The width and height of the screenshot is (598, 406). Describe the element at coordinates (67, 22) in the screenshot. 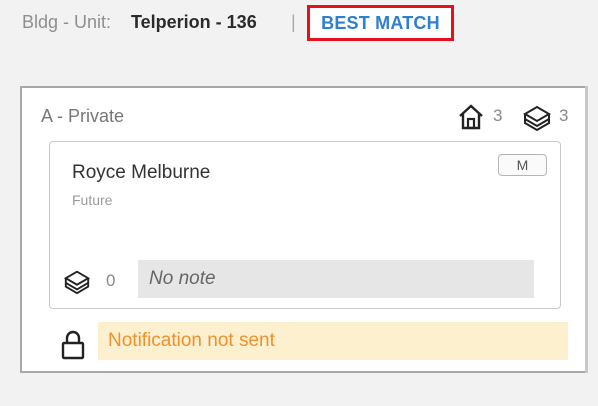

I see `bldg-unit-label: Bldg - Unit:` at that location.